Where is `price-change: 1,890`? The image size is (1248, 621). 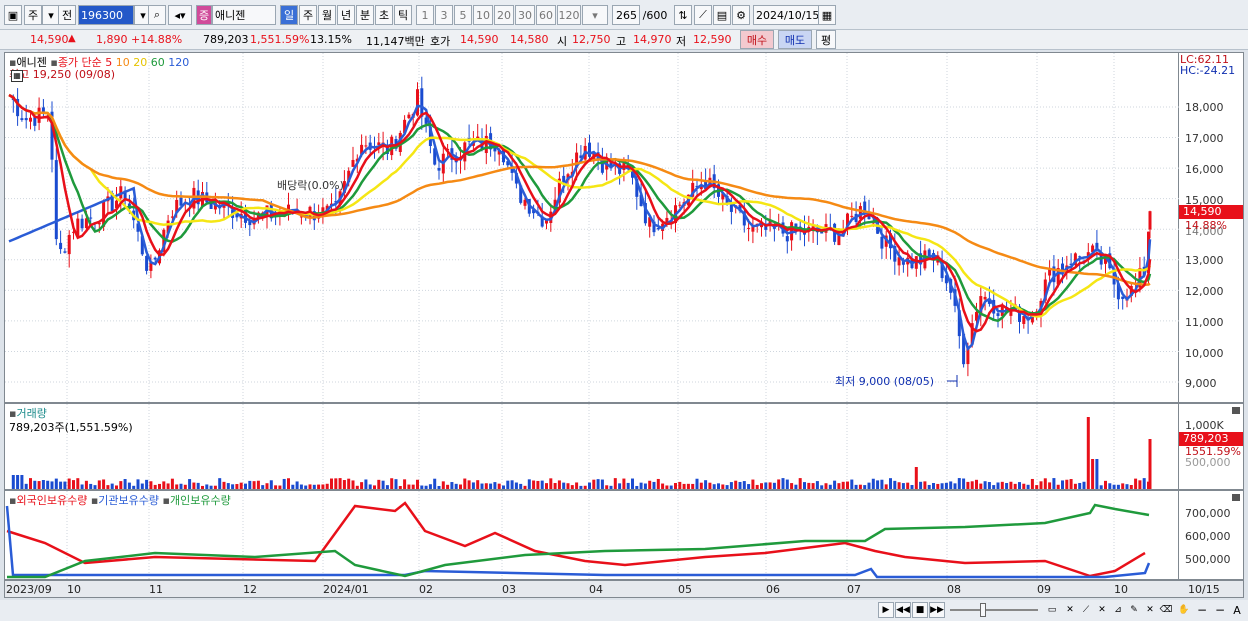
price-change: 1,890 is located at coordinates (112, 39).